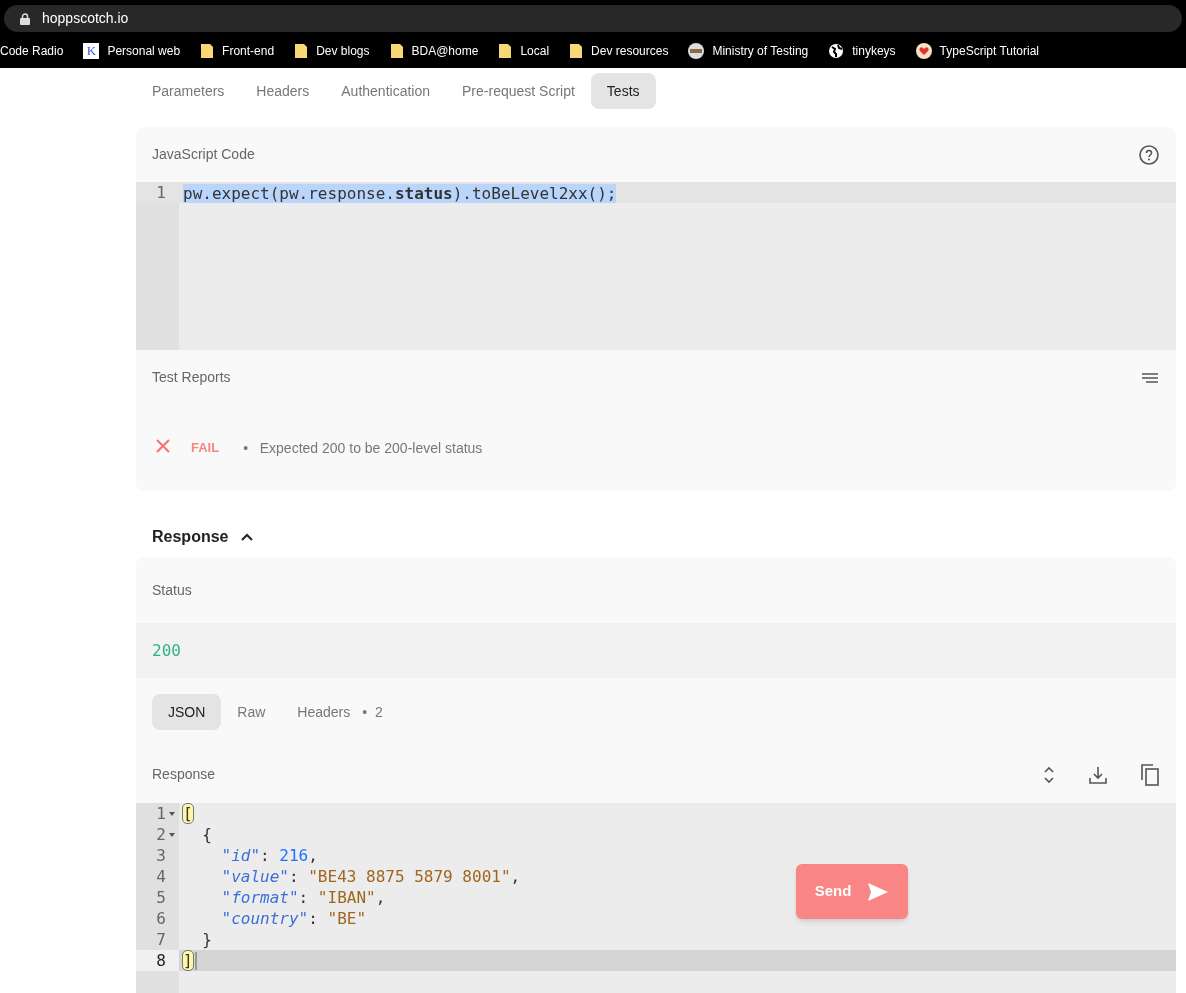 Image resolution: width=1186 pixels, height=993 pixels. What do you see at coordinates (293, 918) in the screenshot?
I see `code-line: "country": "BE"` at bounding box center [293, 918].